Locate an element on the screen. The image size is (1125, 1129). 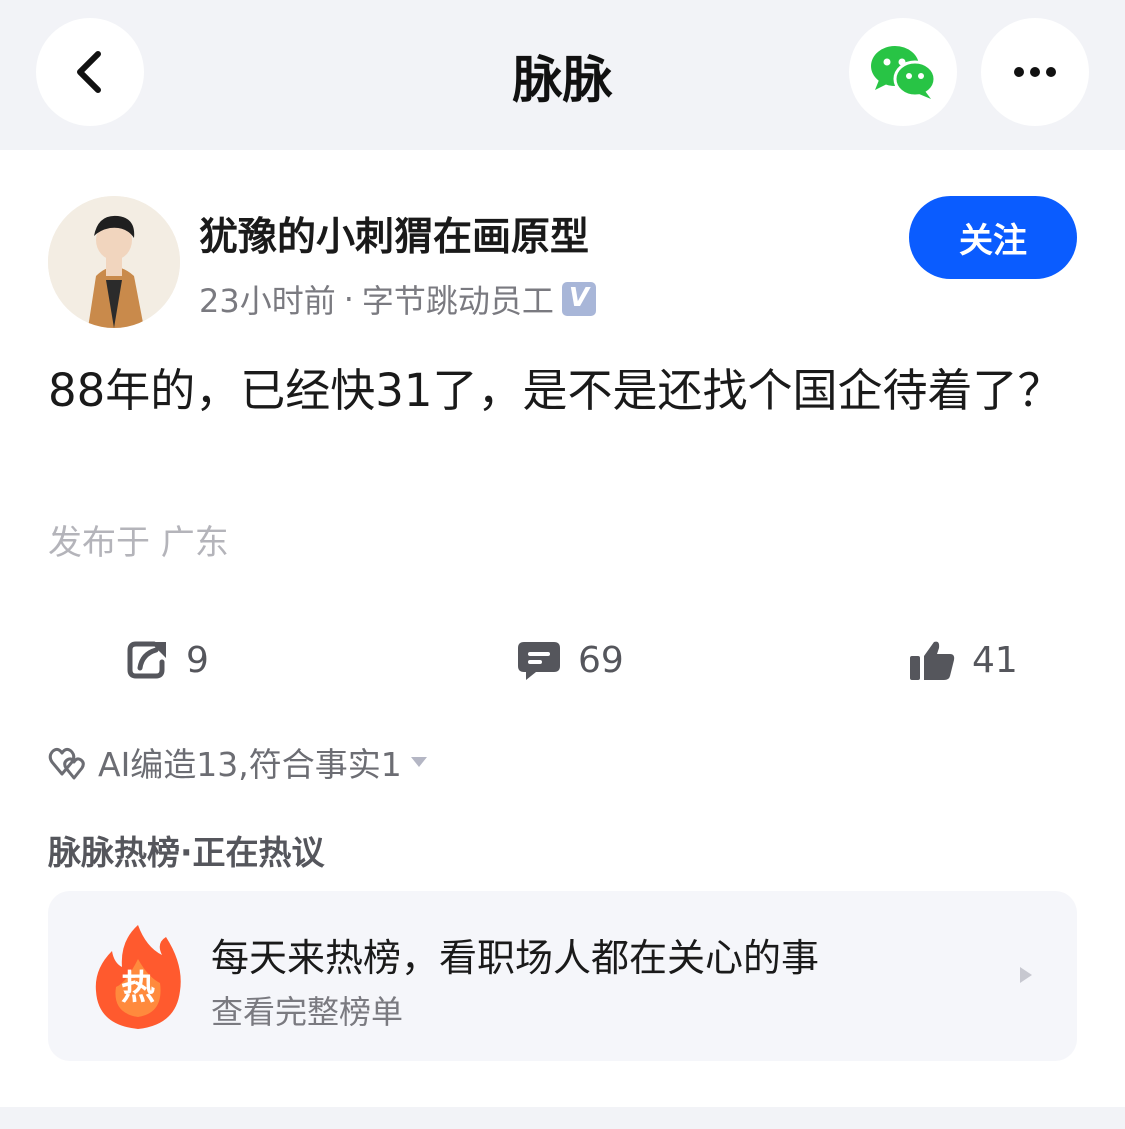
post-content: 88年的，已经快31了，是不是还找个国企待着了？ is located at coordinates (555, 390).